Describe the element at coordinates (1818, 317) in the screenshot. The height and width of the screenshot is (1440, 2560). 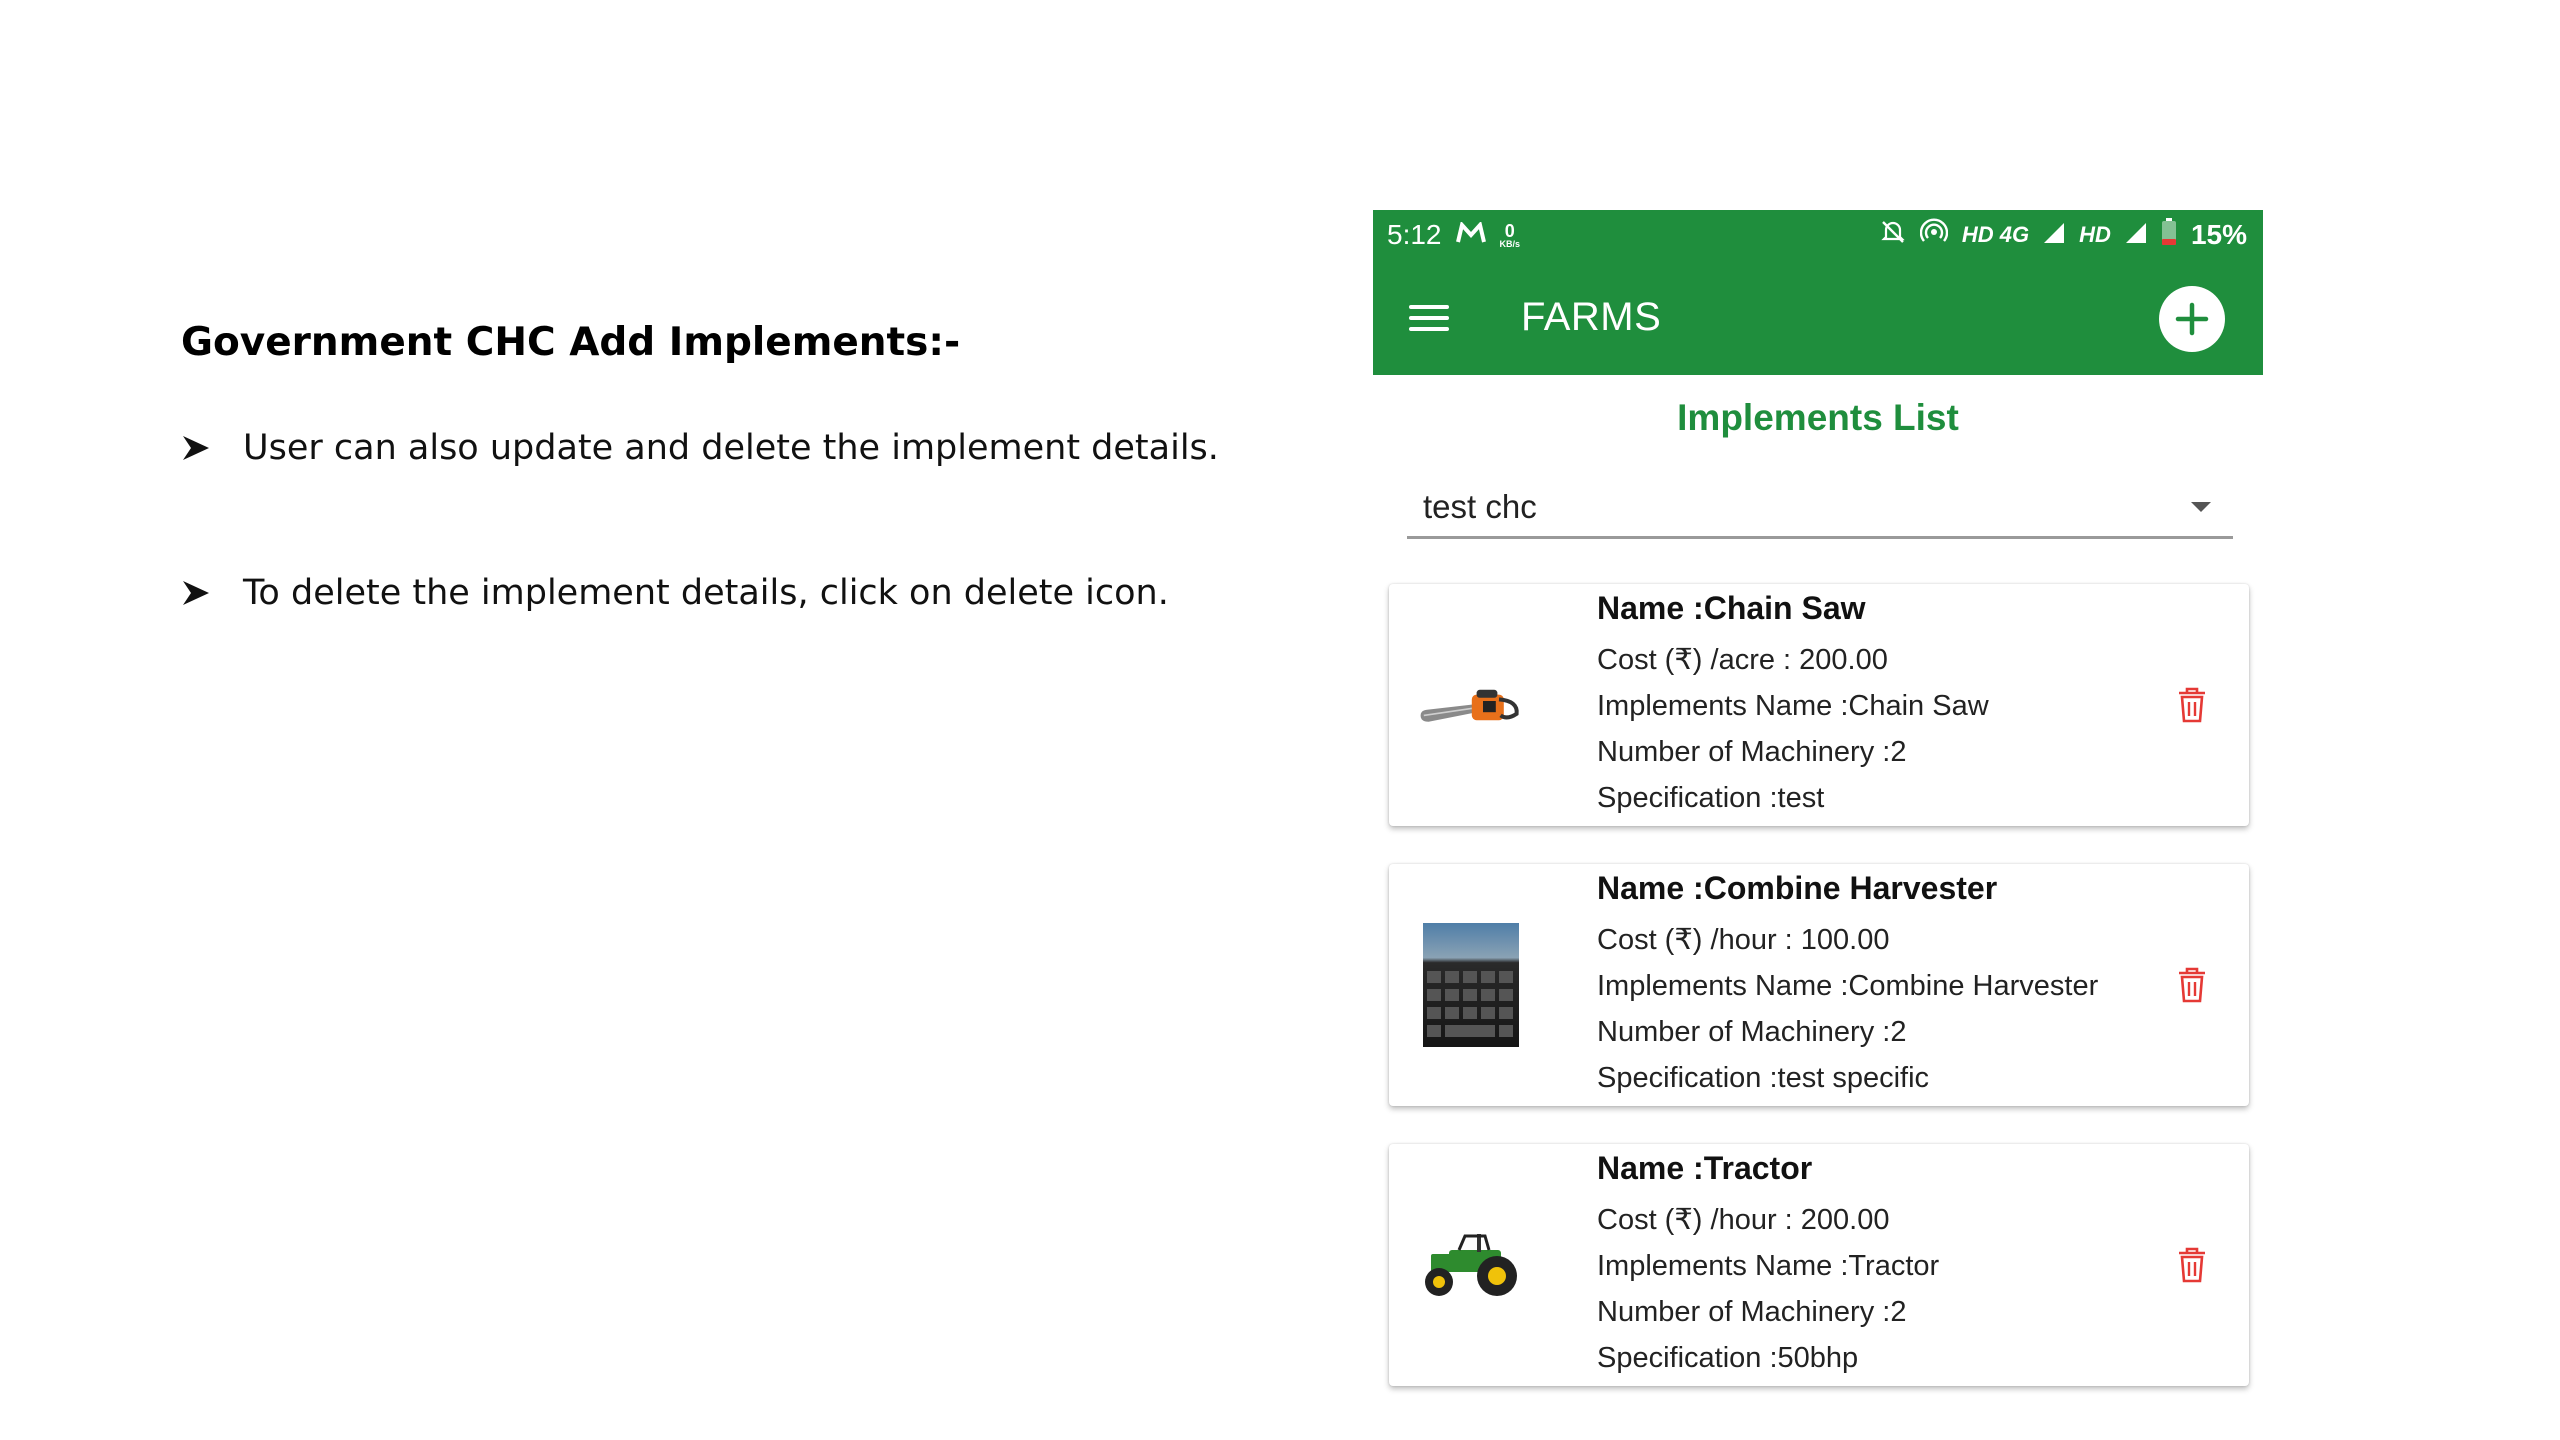
I see `app-bar: FARMS` at that location.